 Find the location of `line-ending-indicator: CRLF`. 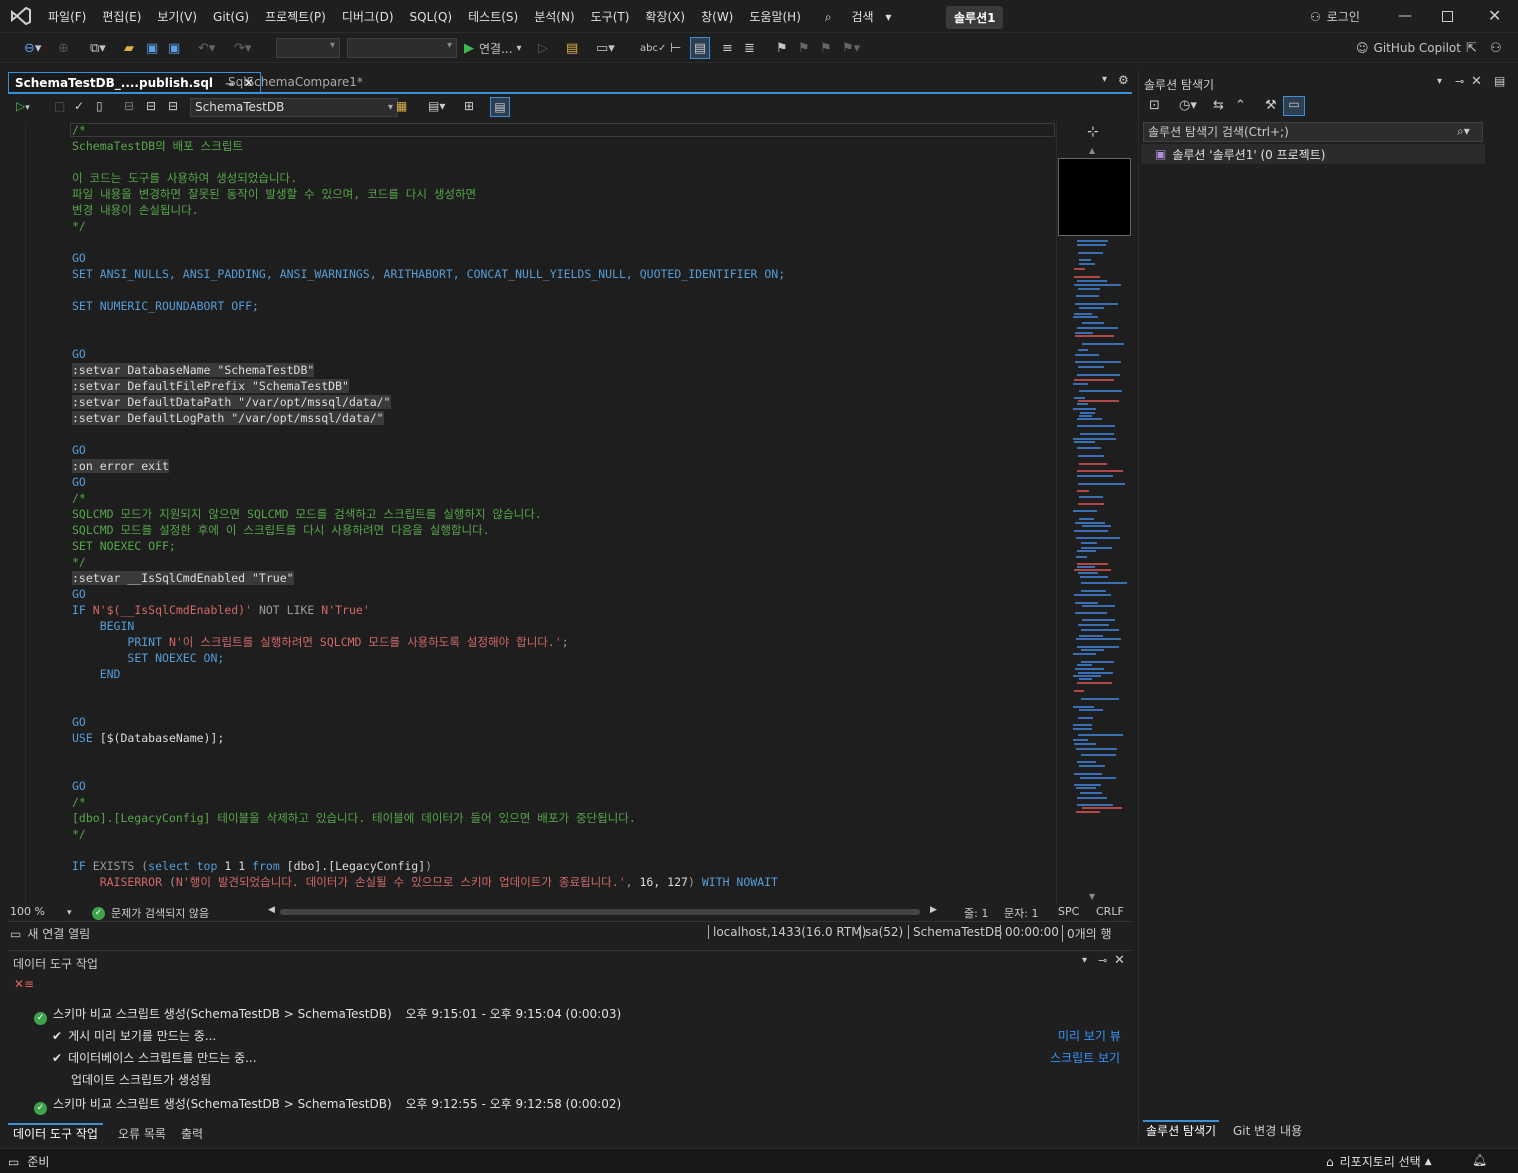

line-ending-indicator: CRLF is located at coordinates (1110, 911).